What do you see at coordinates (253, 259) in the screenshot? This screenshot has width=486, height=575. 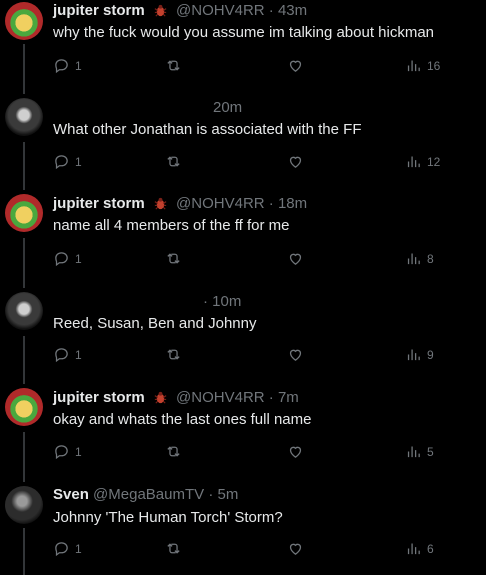 I see `action-bar: 1 8` at bounding box center [253, 259].